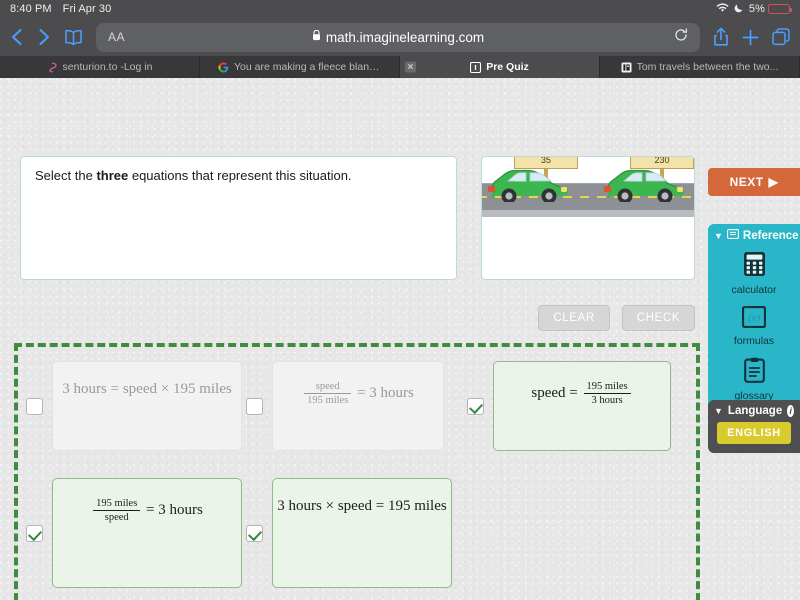 The height and width of the screenshot is (600, 800). Describe the element at coordinates (616, 318) in the screenshot. I see `answer-action-buttons: CLEAR CHECK` at that location.